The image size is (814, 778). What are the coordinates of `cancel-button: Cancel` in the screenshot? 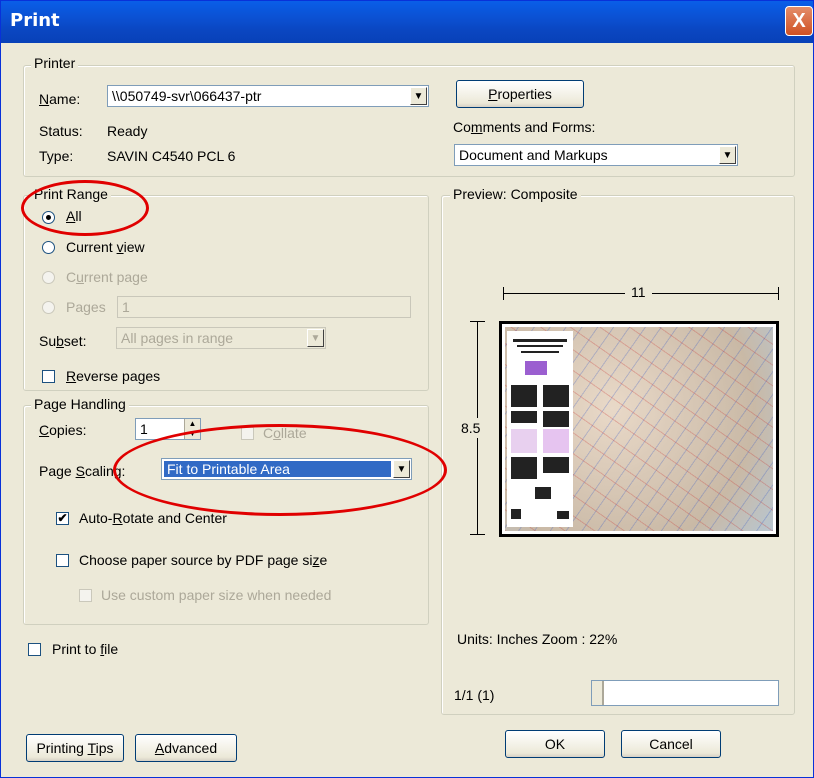 It's located at (671, 744).